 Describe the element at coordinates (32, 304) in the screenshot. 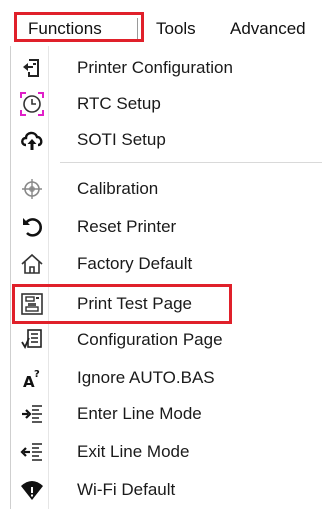

I see `print-test-page-icon` at that location.